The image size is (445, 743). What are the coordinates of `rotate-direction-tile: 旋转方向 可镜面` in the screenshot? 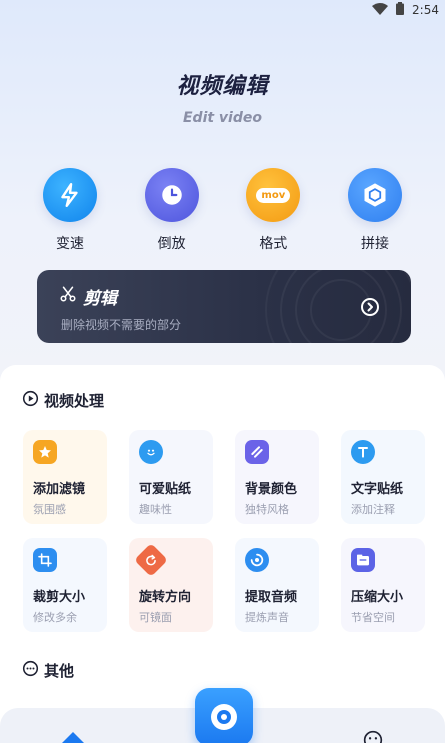 It's located at (171, 585).